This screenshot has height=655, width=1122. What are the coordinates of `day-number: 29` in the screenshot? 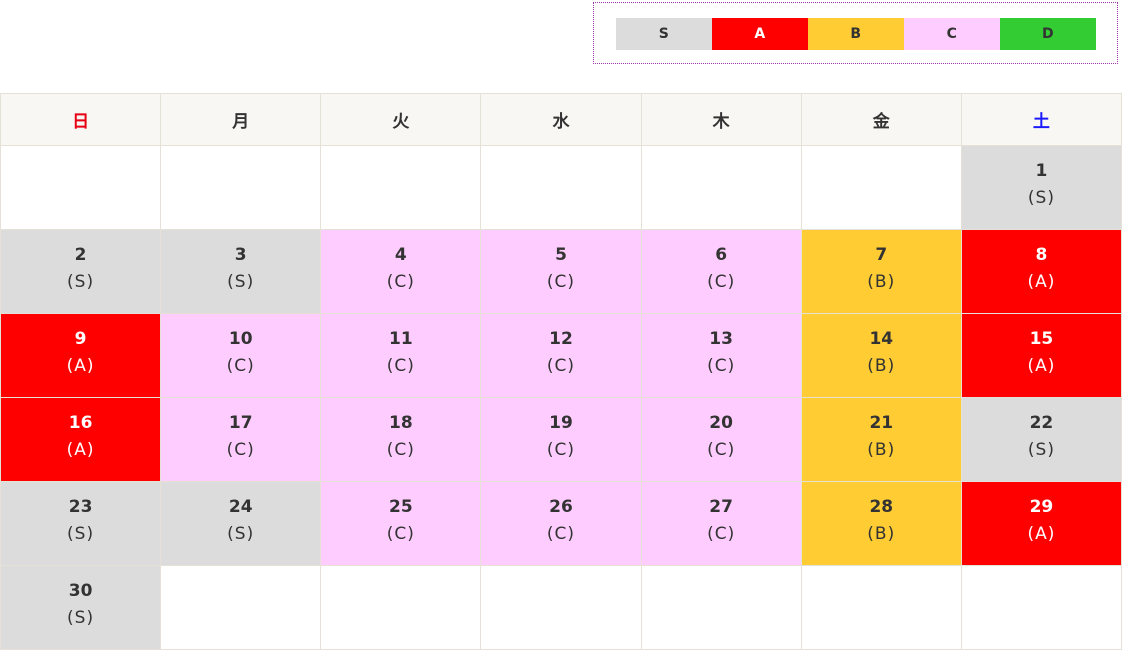 It's located at (1041, 507).